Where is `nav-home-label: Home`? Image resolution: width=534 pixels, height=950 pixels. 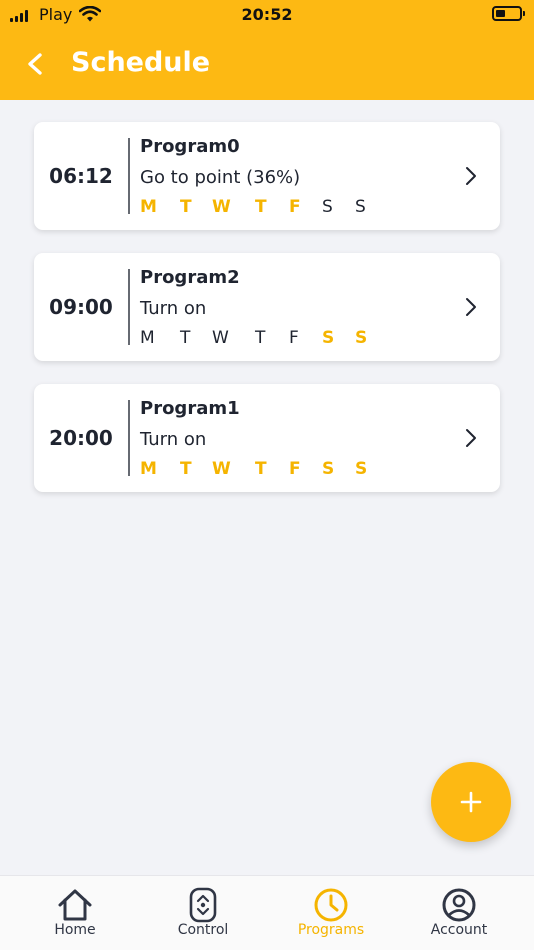
nav-home-label: Home is located at coordinates (75, 930).